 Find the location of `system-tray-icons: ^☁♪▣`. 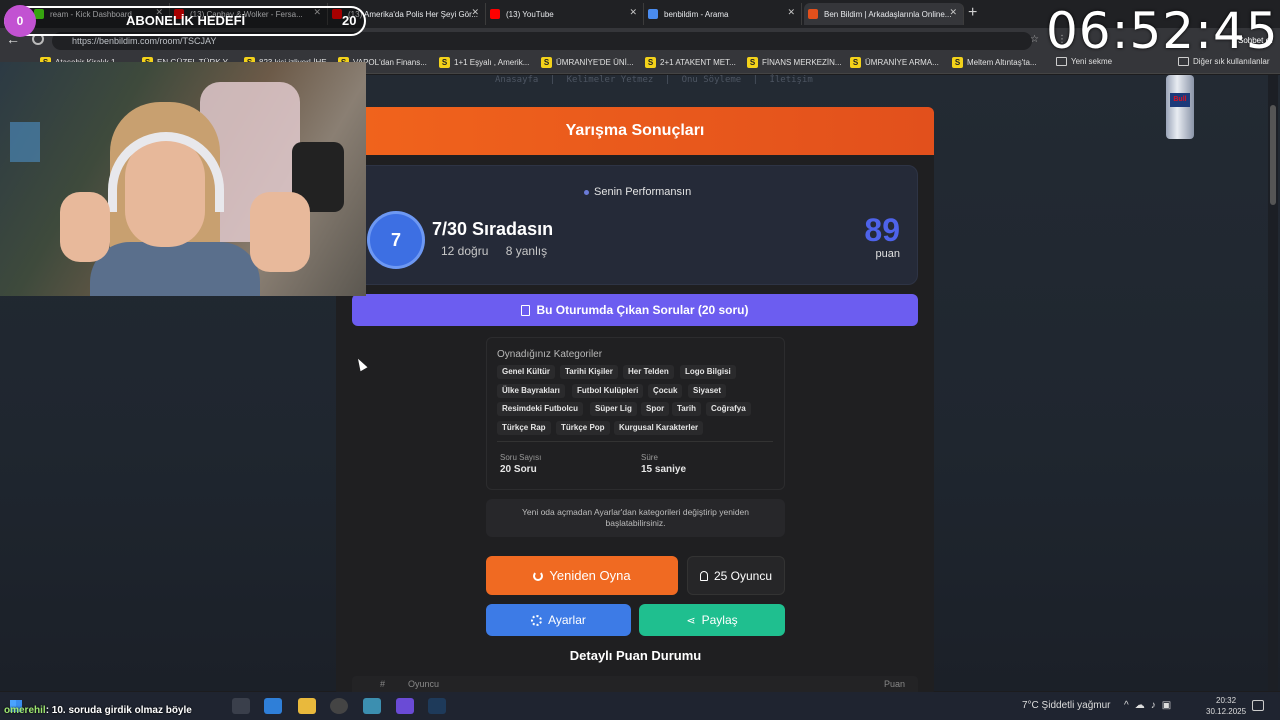

system-tray-icons: ^☁♪▣ is located at coordinates (1150, 705).